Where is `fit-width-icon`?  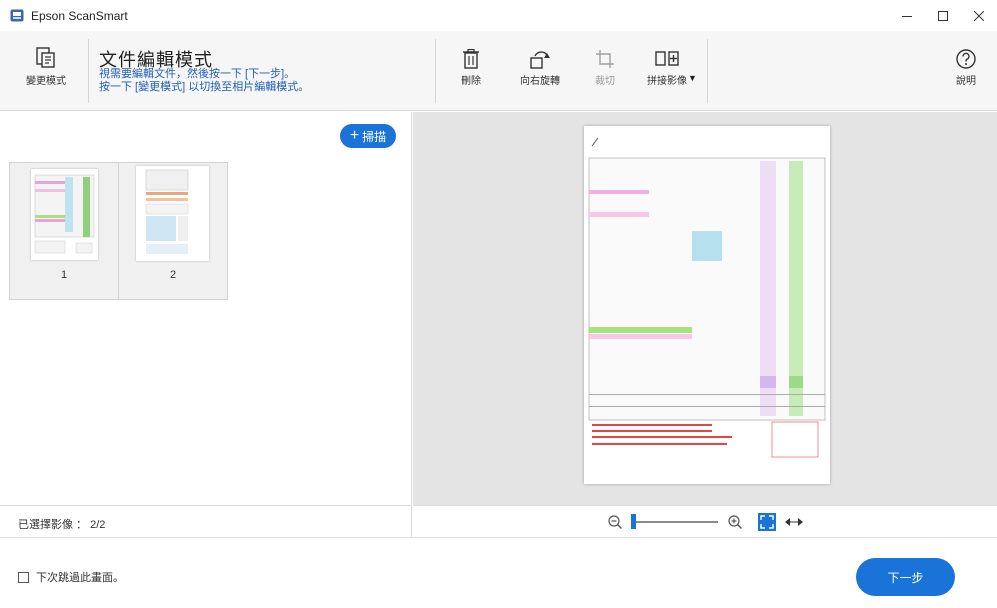 fit-width-icon is located at coordinates (794, 522).